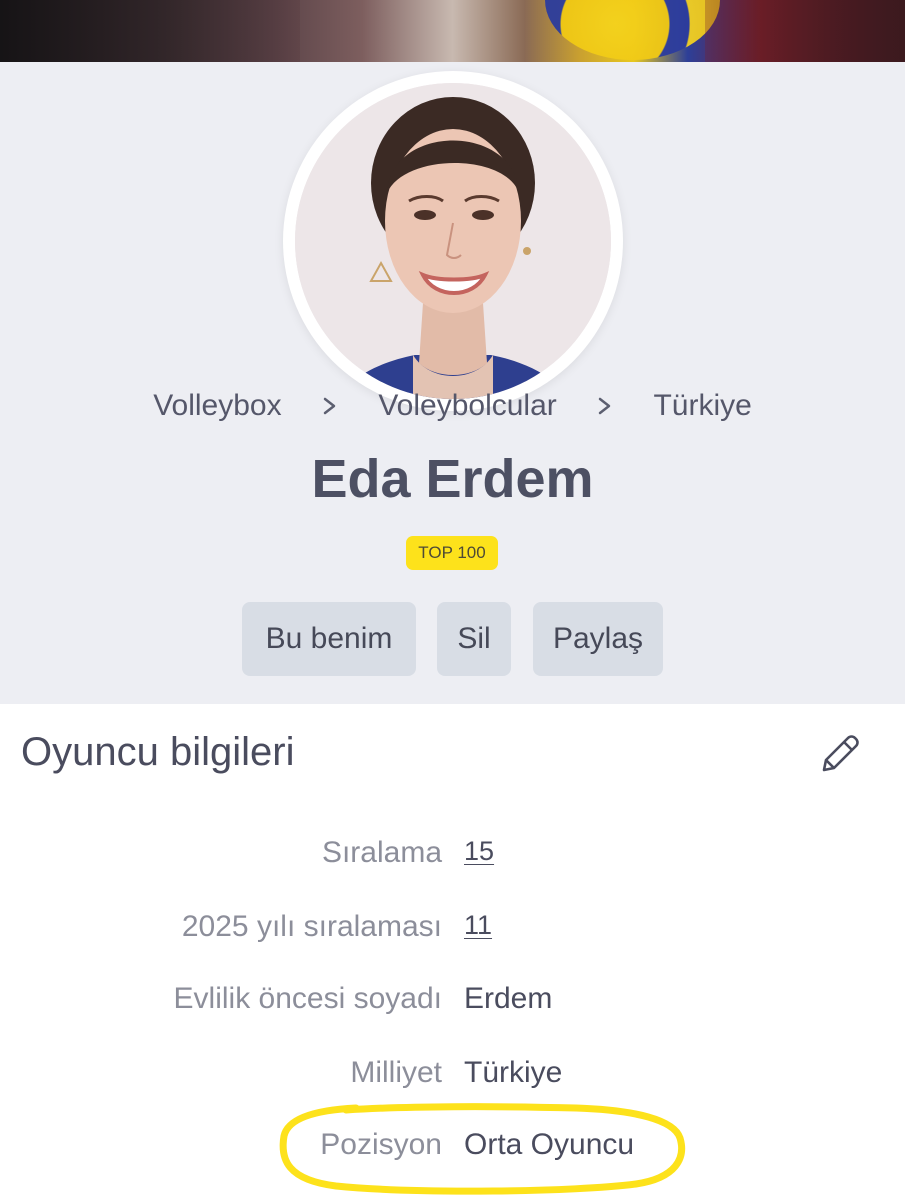 Image resolution: width=905 pixels, height=1200 pixels. I want to click on breadcrumb: Volleybox Voleybolcular Türkiye, so click(452, 405).